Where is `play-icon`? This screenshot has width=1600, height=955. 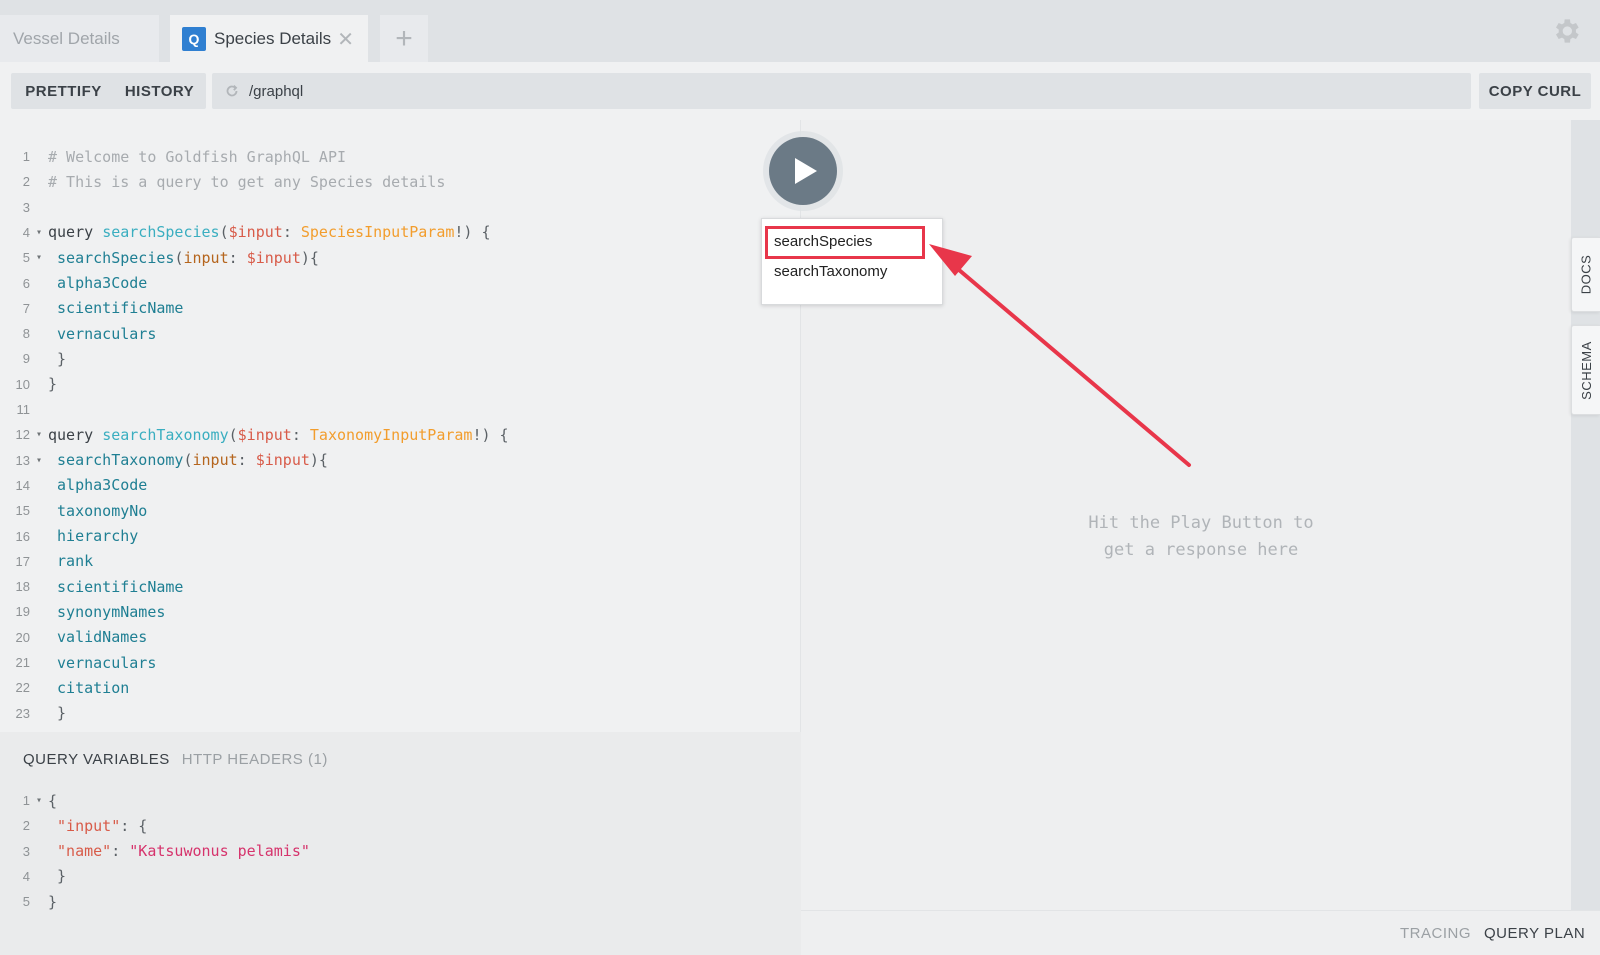
play-icon is located at coordinates (806, 171).